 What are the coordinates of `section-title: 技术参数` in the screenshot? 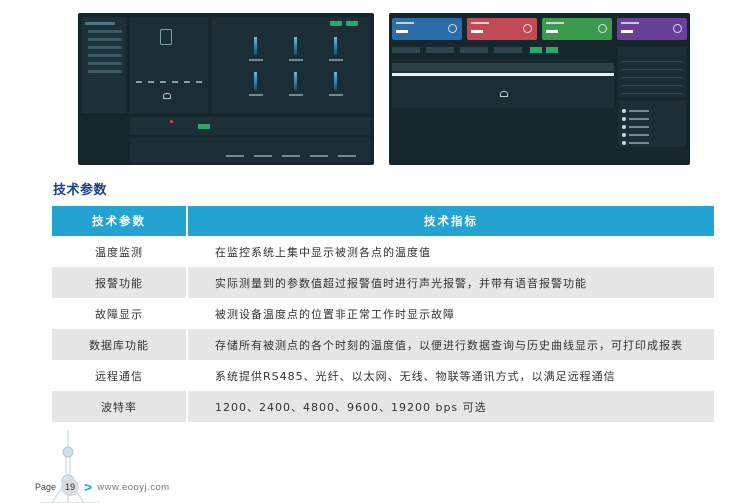 It's located at (80, 190).